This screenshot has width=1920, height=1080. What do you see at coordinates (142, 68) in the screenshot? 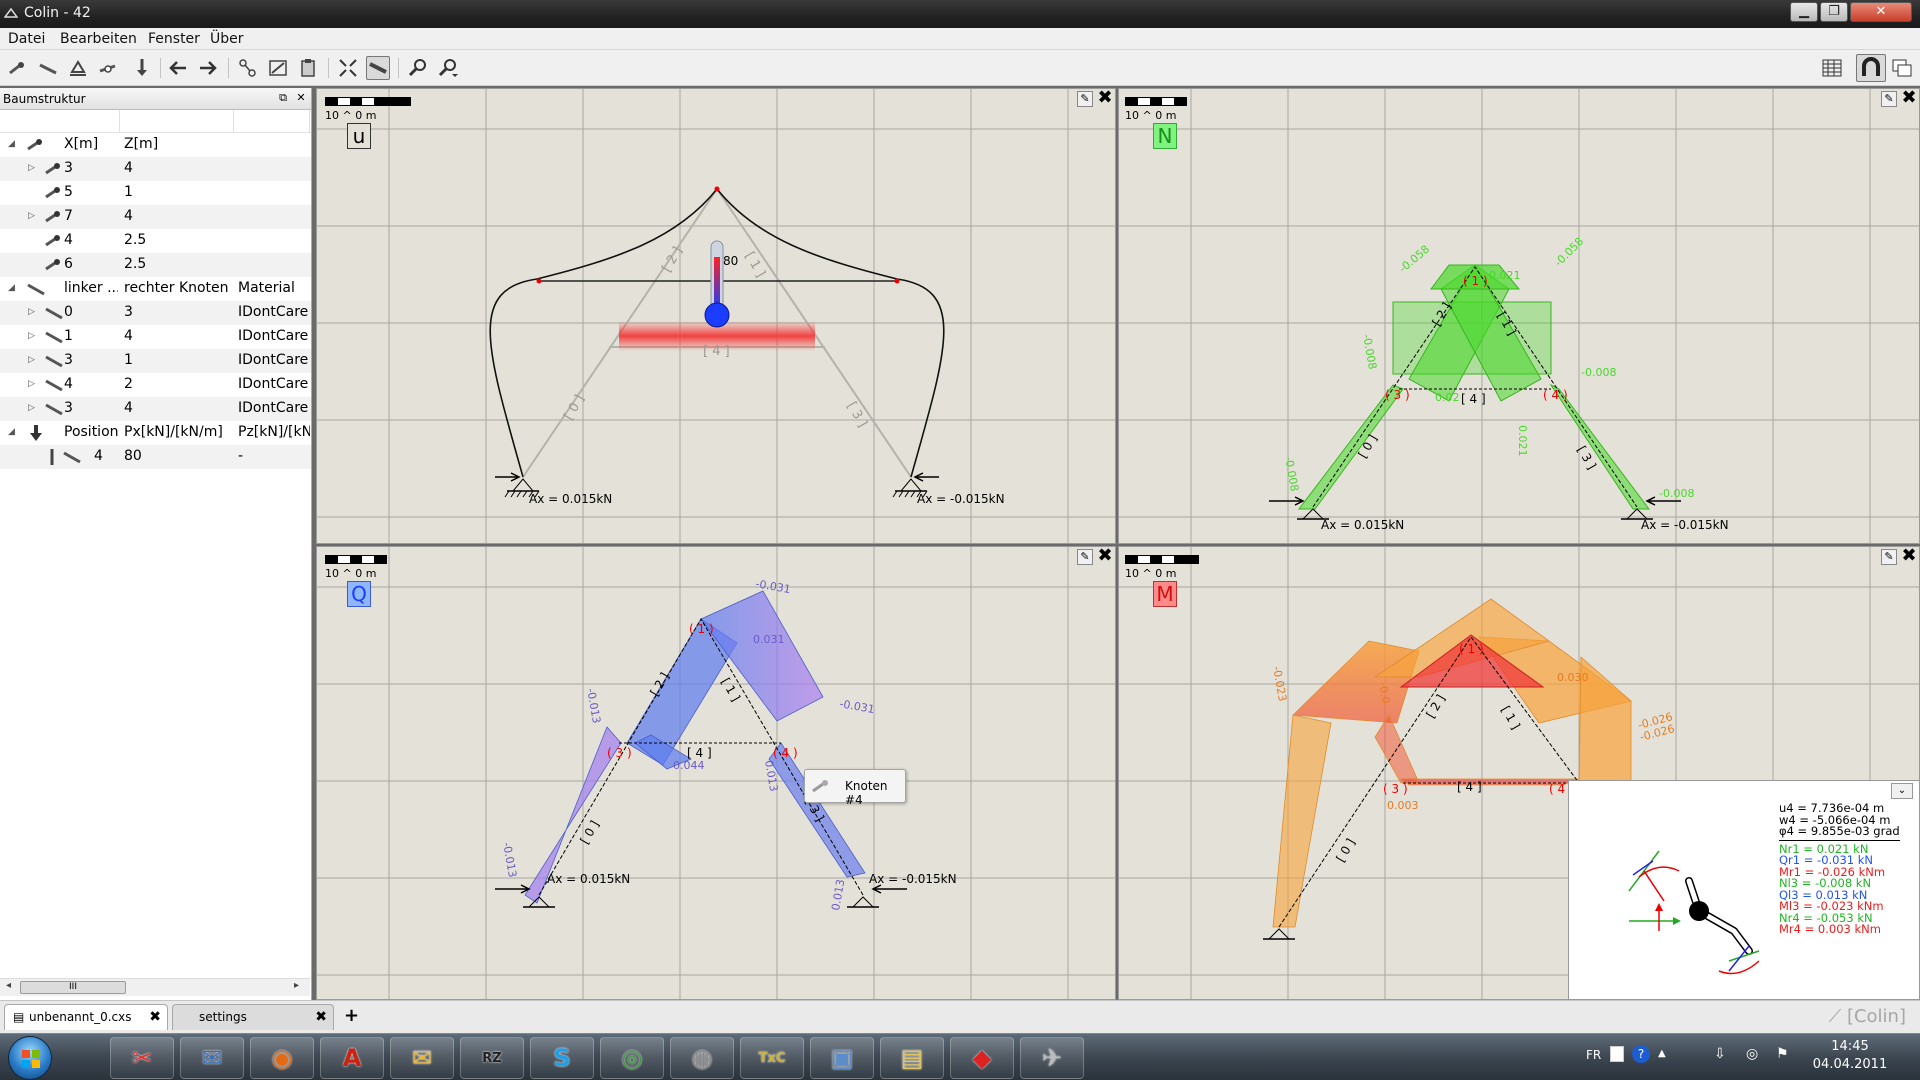
I see `load-tool-button` at bounding box center [142, 68].